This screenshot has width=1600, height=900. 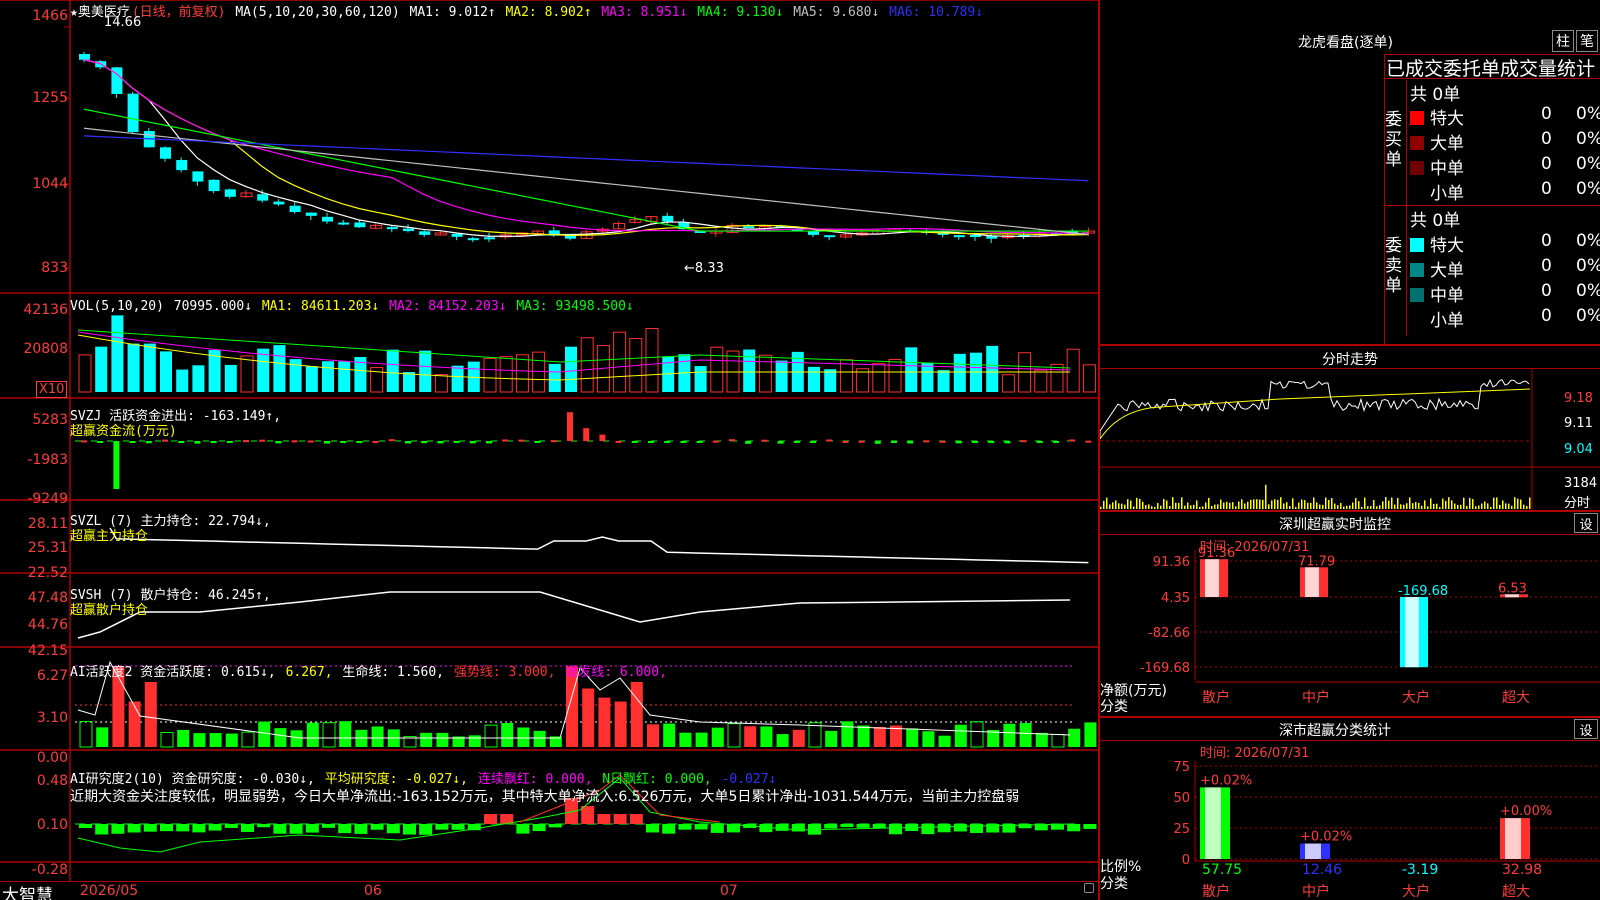 I want to click on intraday-chart, so click(x=1350, y=440).